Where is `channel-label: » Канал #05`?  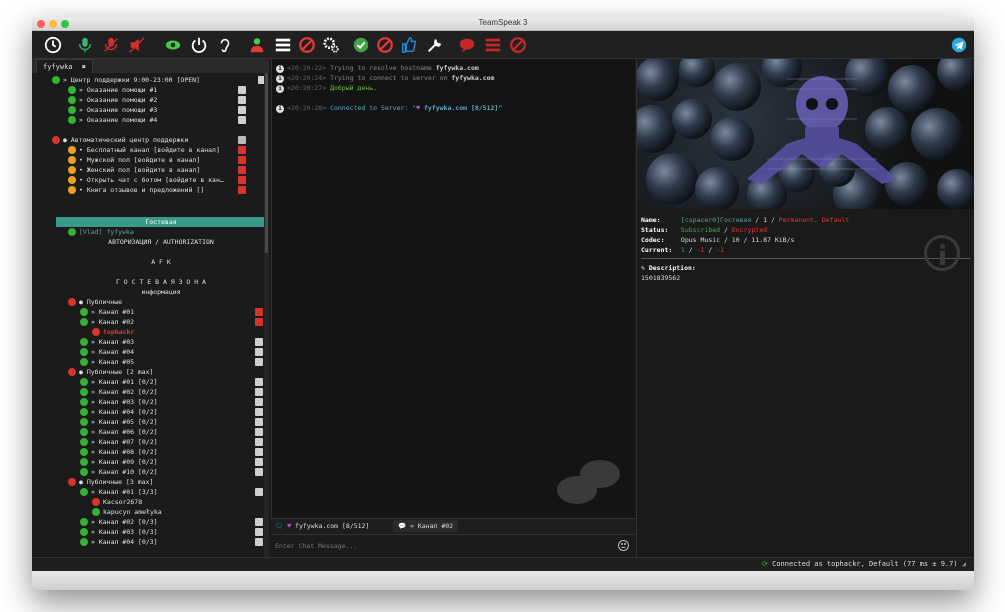
channel-label: » Канал #05 is located at coordinates (113, 362).